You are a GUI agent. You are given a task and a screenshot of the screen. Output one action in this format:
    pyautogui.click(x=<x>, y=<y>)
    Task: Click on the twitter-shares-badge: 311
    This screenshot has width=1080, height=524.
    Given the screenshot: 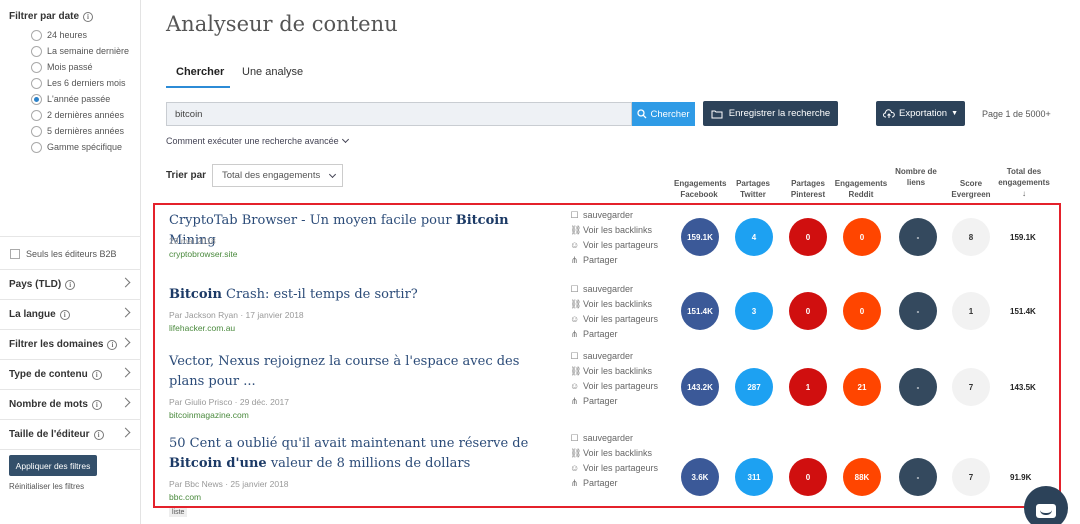 What is the action you would take?
    pyautogui.click(x=754, y=477)
    